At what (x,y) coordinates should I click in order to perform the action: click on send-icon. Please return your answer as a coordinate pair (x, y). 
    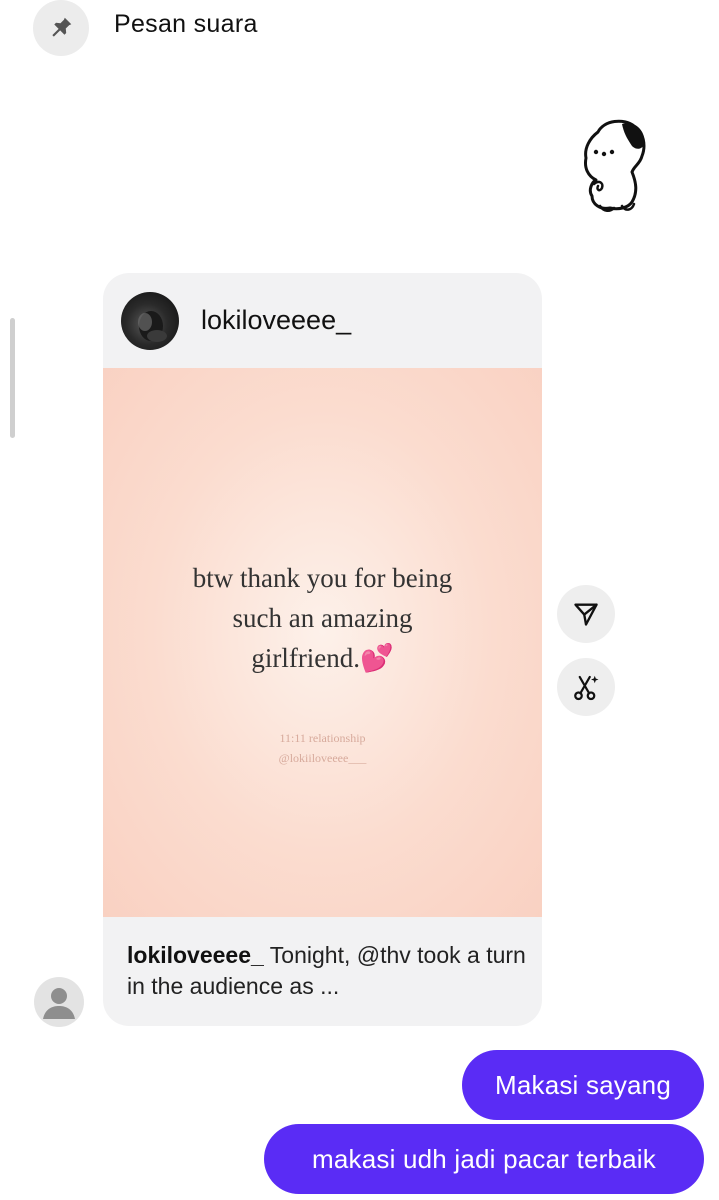
    Looking at the image, I should click on (586, 614).